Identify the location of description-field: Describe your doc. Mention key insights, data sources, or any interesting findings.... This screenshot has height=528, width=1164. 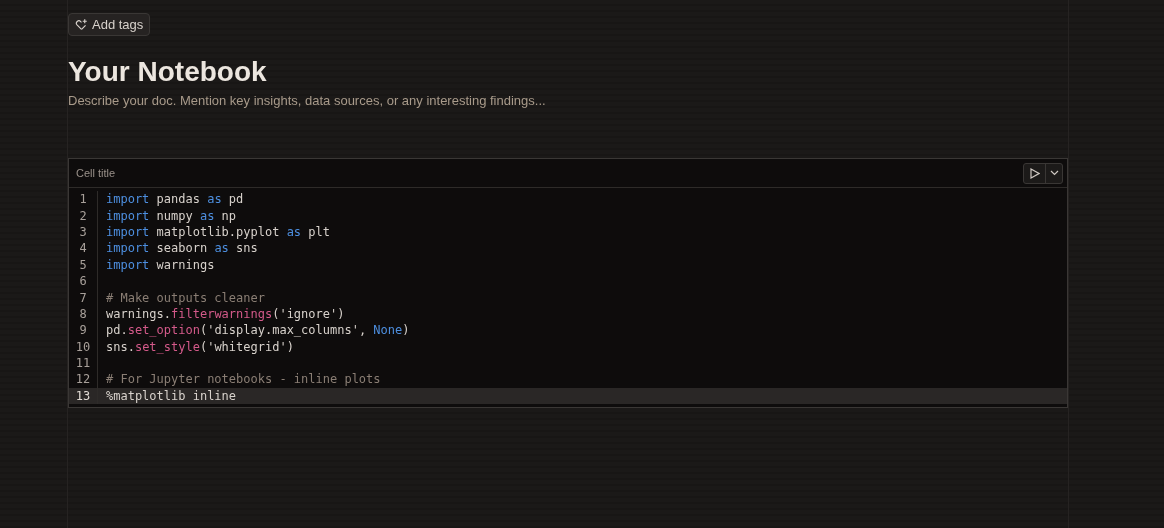
(368, 101).